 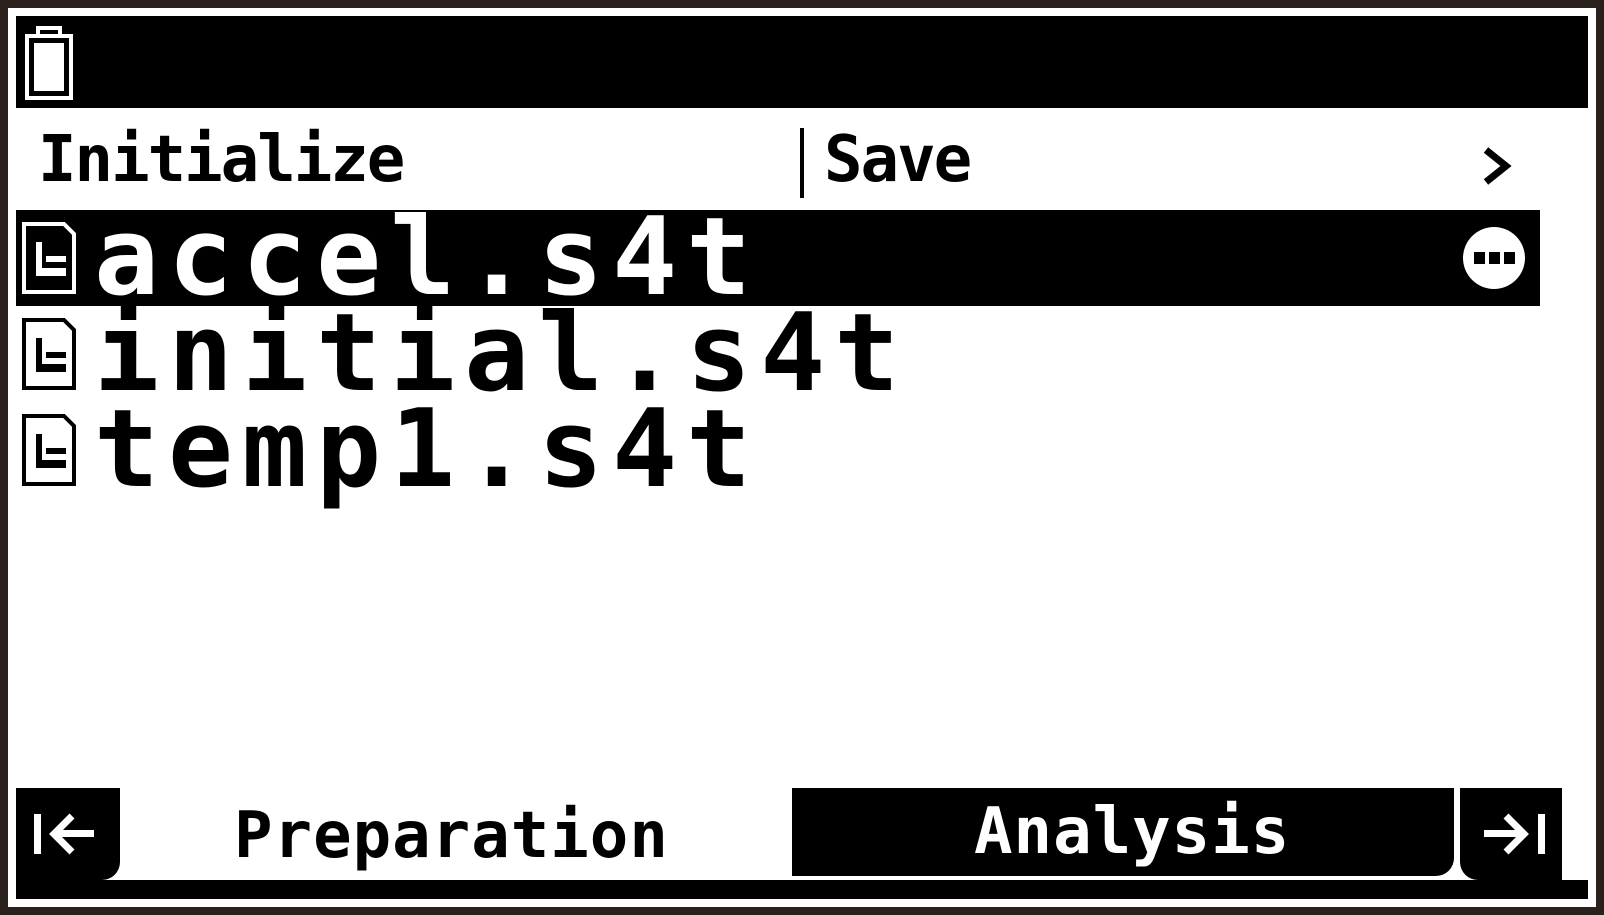 What do you see at coordinates (221, 160) in the screenshot?
I see `initialize-menu-item: Initialize` at bounding box center [221, 160].